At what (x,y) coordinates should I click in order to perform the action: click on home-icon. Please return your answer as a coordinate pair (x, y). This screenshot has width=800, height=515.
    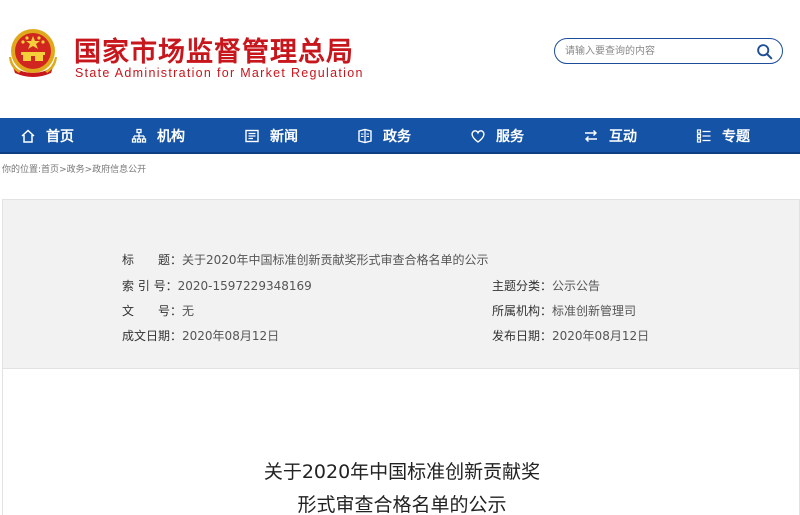
    Looking at the image, I should click on (28, 136).